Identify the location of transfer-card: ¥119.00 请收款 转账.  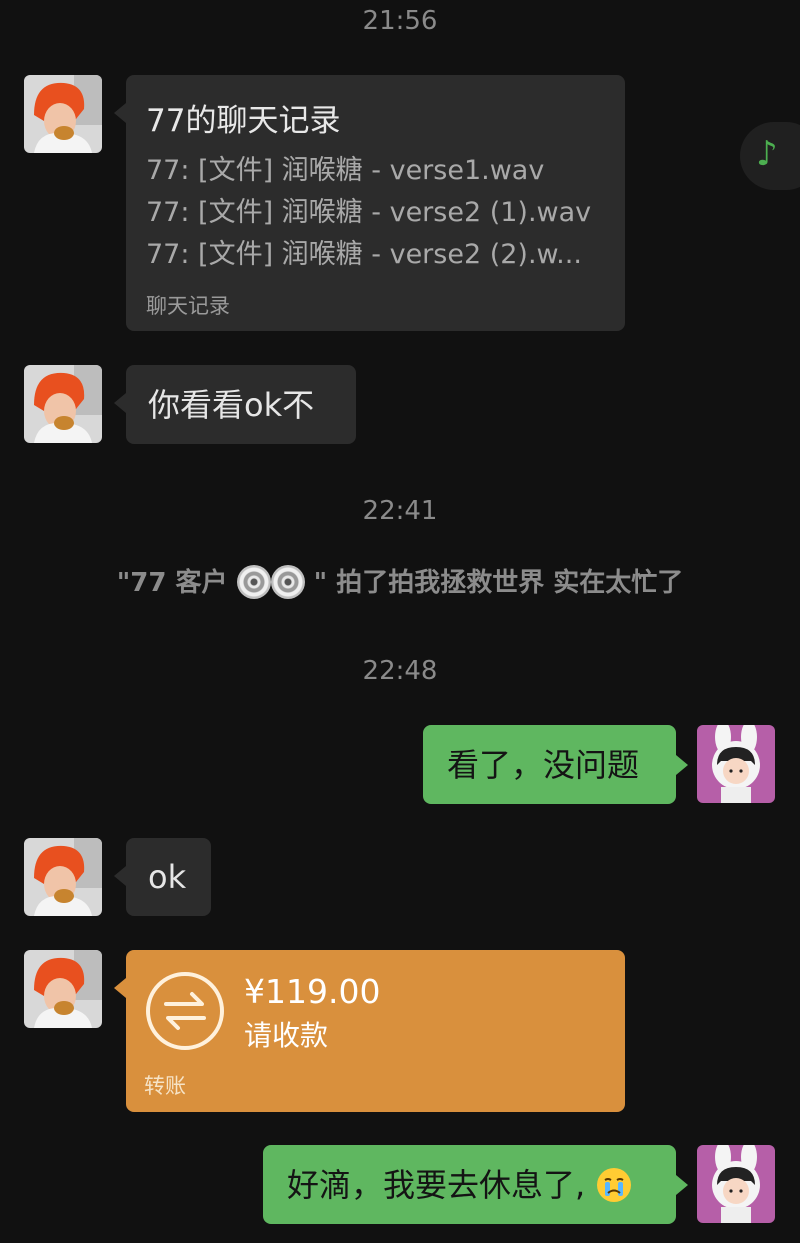
(369, 1031).